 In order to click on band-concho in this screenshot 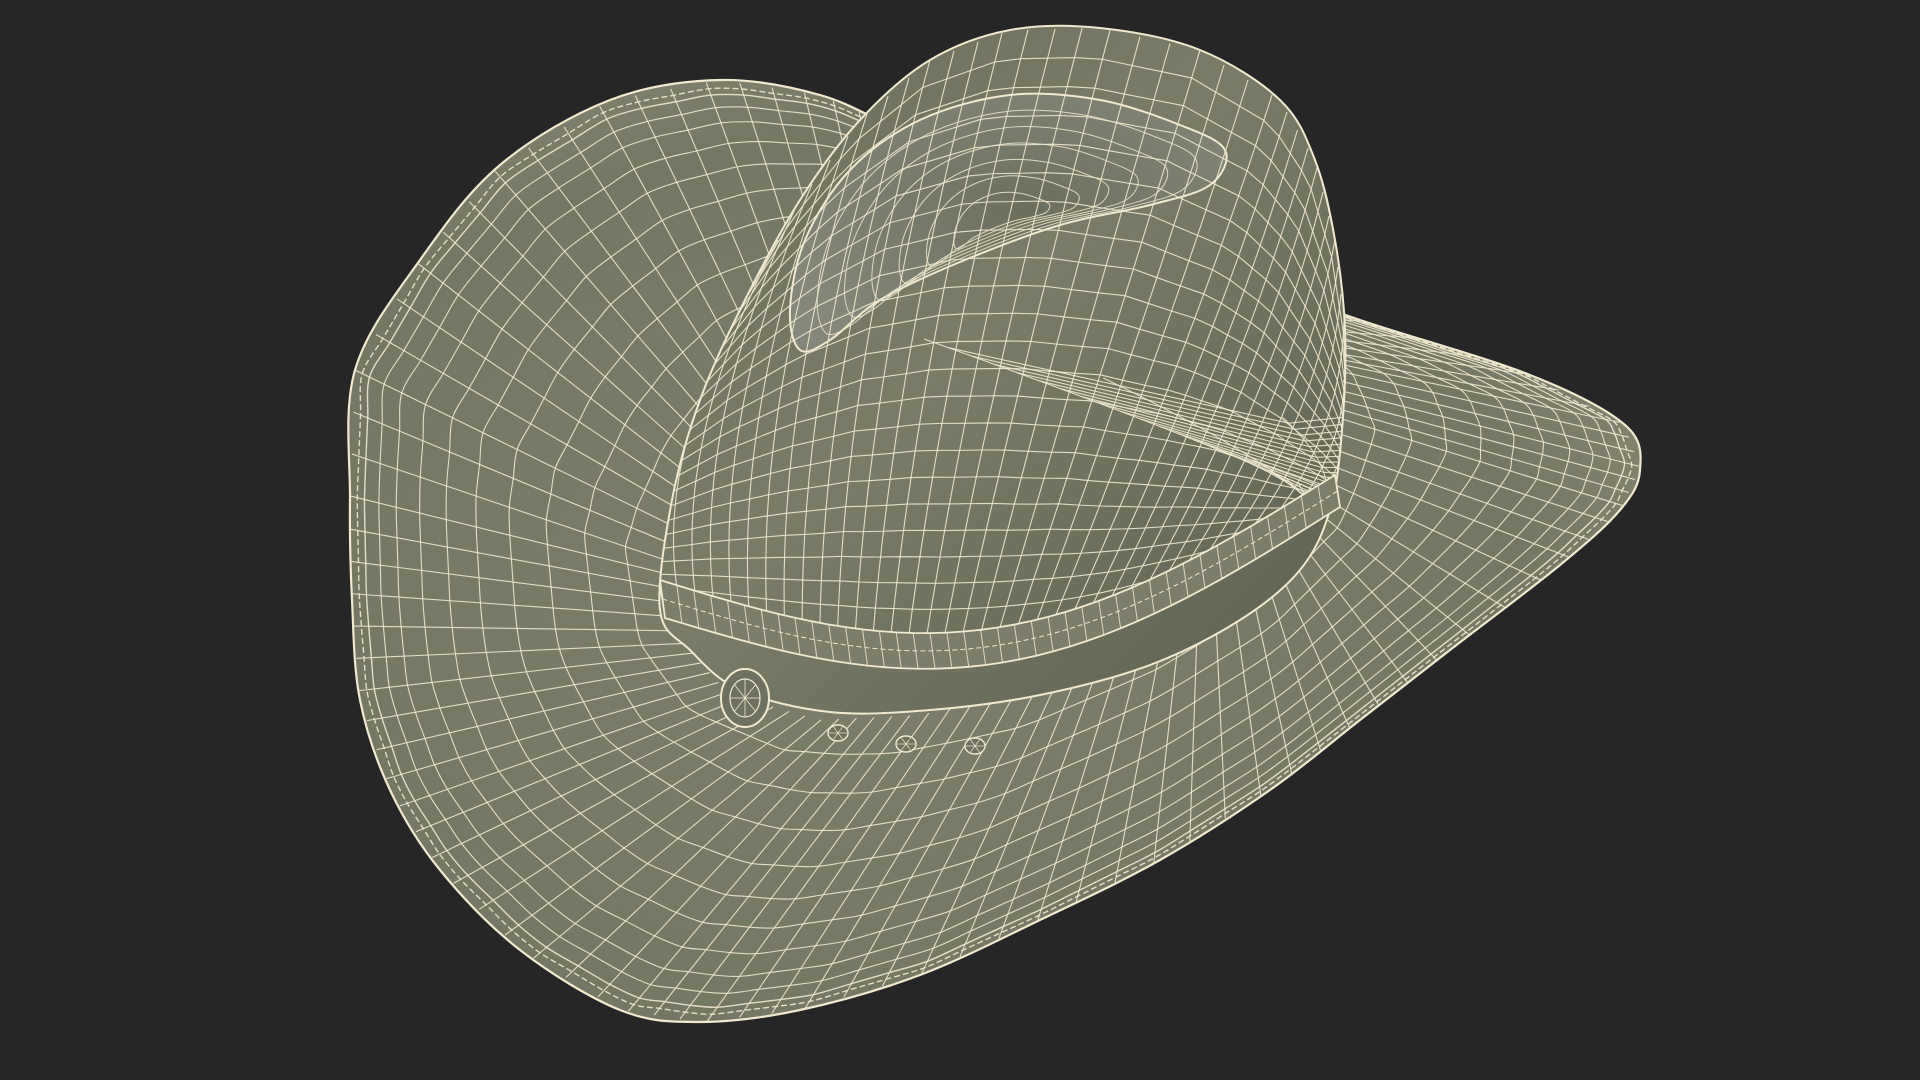, I will do `click(745, 698)`.